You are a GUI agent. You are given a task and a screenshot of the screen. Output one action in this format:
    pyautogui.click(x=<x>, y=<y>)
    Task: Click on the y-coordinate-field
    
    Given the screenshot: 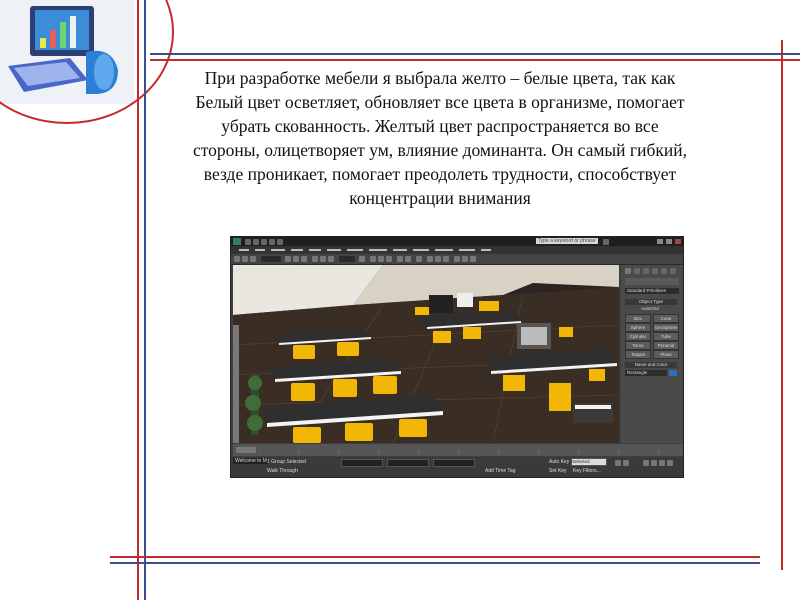 What is the action you would take?
    pyautogui.click(x=408, y=463)
    